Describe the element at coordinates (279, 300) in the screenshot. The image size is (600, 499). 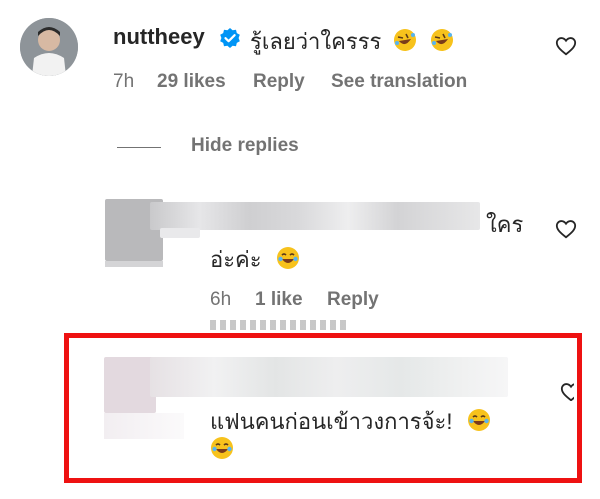
I see `likes-count: 1 like` at that location.